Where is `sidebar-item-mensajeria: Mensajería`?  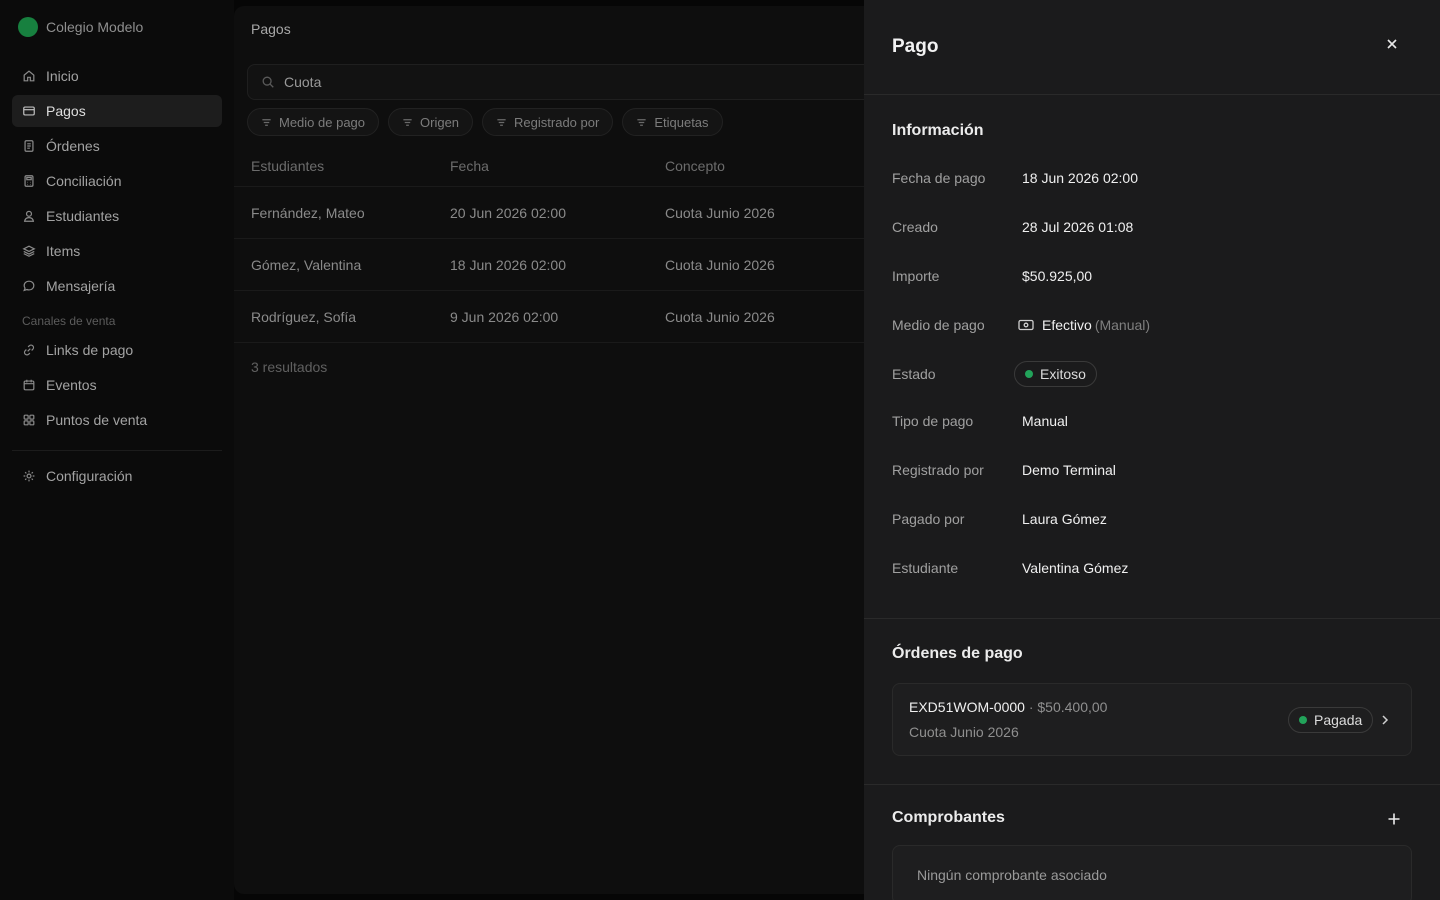 sidebar-item-mensajeria: Mensajería is located at coordinates (117, 286).